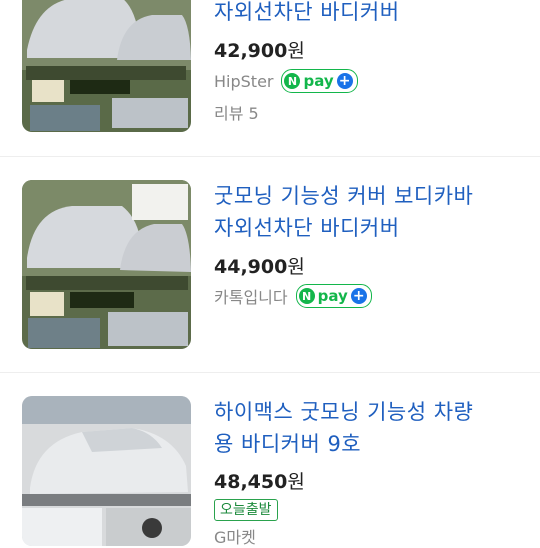  Describe the element at coordinates (236, 112) in the screenshot. I see `review-count: 리뷰 5` at that location.